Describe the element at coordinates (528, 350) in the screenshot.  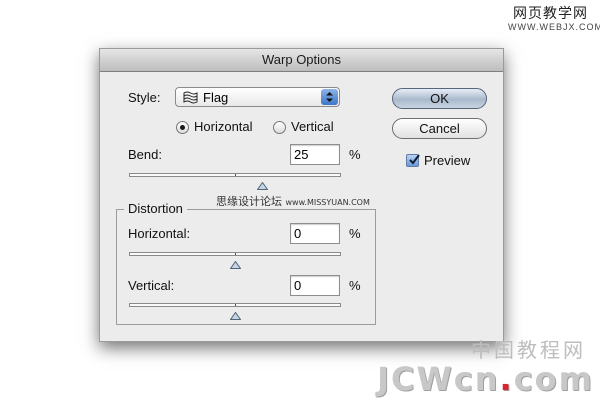
I see `watermark-bottom-cn: 中国教程网` at that location.